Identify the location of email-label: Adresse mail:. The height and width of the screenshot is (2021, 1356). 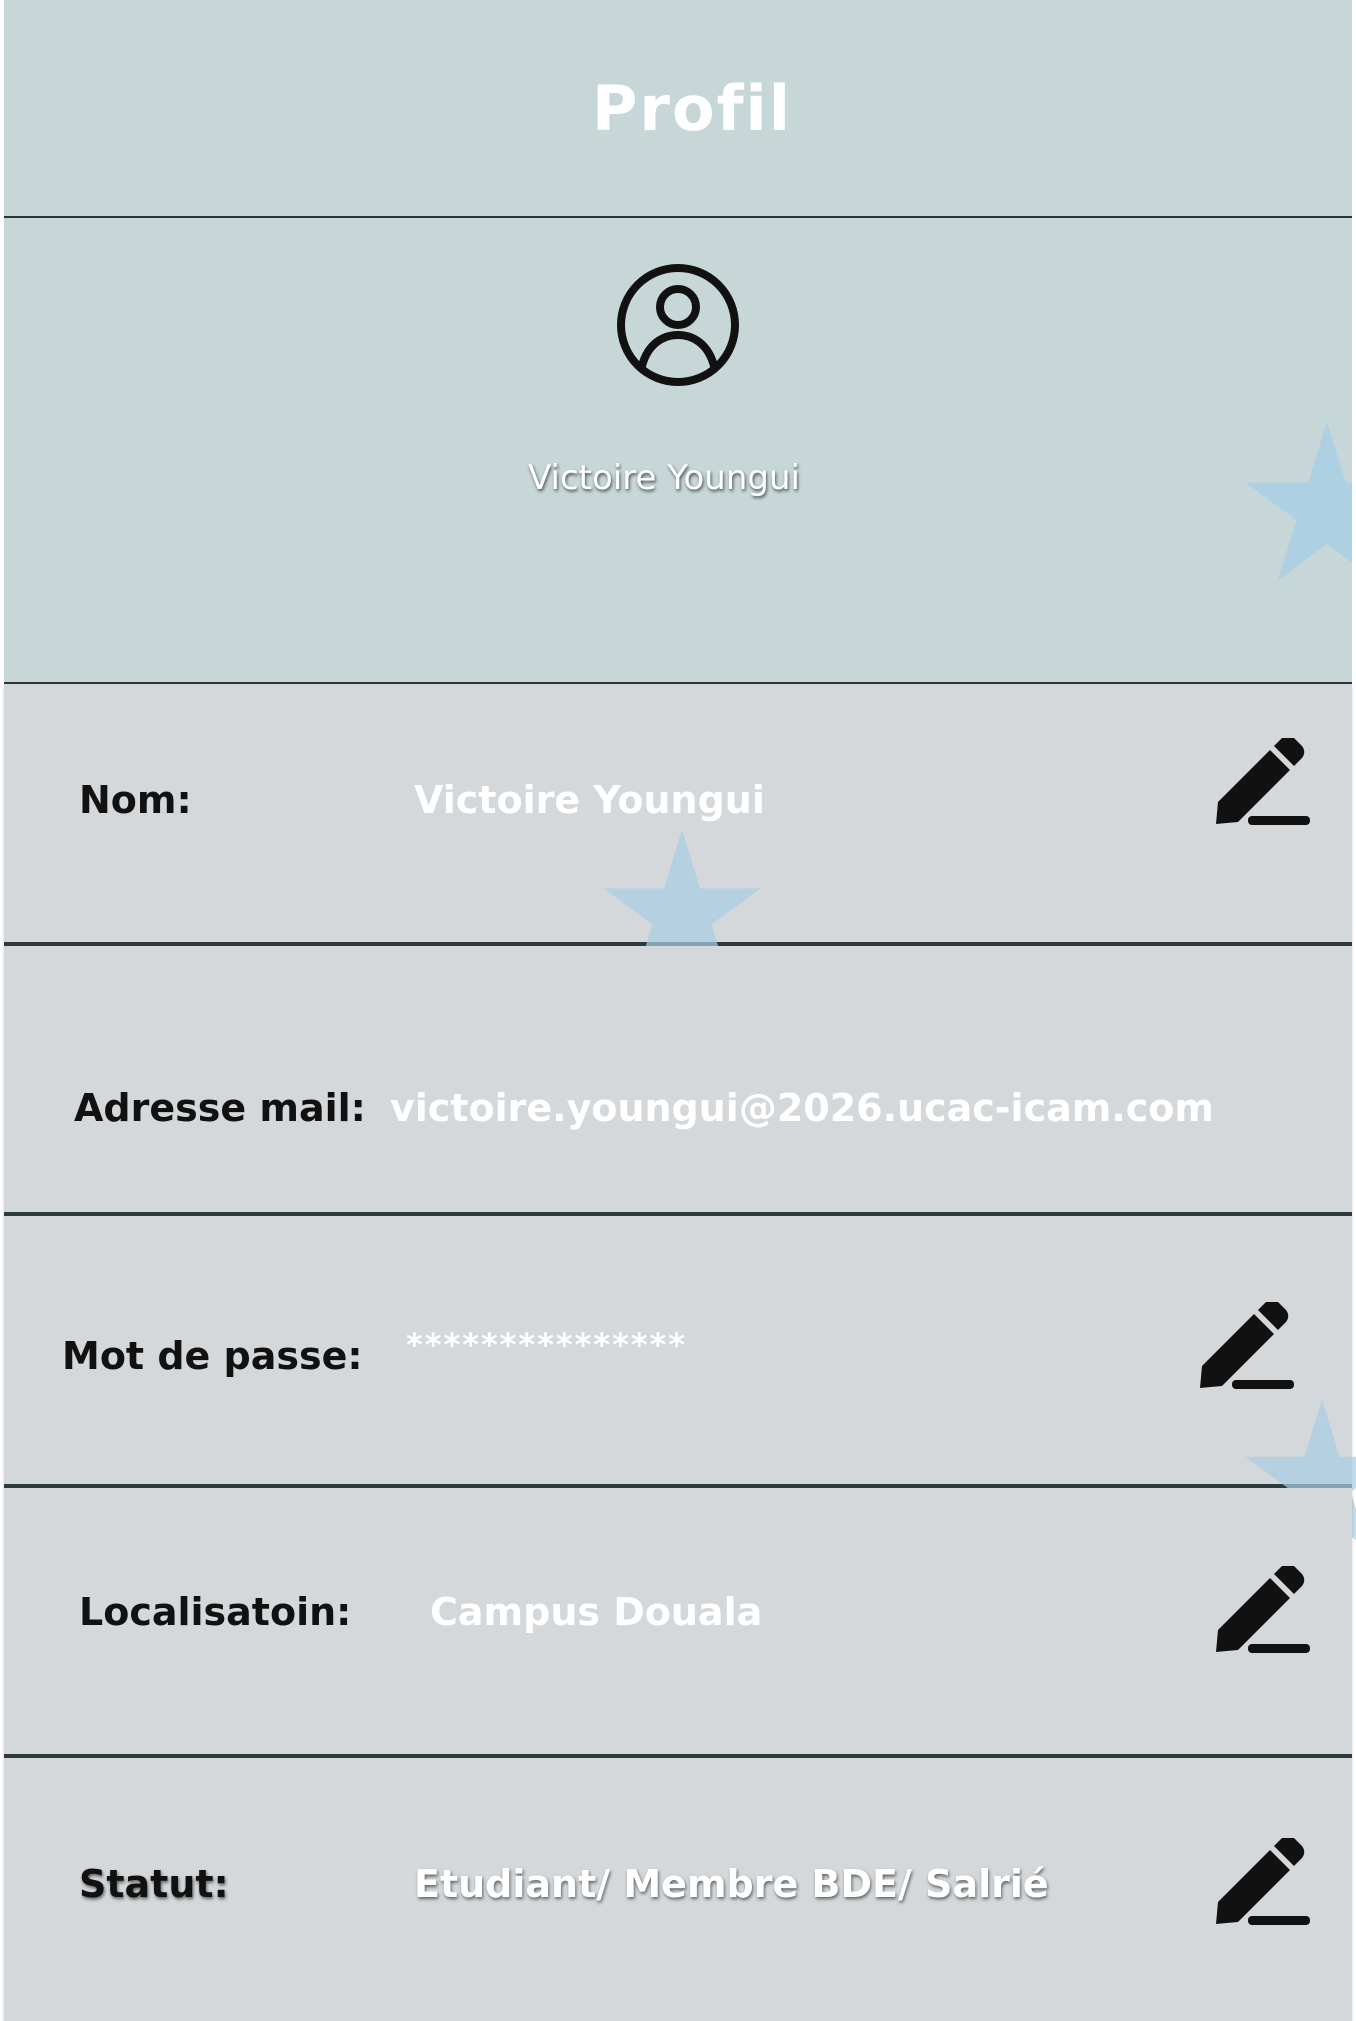
(220, 1108).